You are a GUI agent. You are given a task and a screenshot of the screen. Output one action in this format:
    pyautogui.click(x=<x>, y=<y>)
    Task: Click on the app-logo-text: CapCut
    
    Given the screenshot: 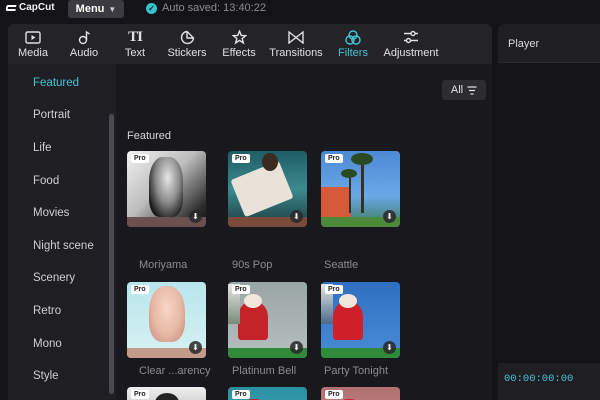 What is the action you would take?
    pyautogui.click(x=37, y=7)
    